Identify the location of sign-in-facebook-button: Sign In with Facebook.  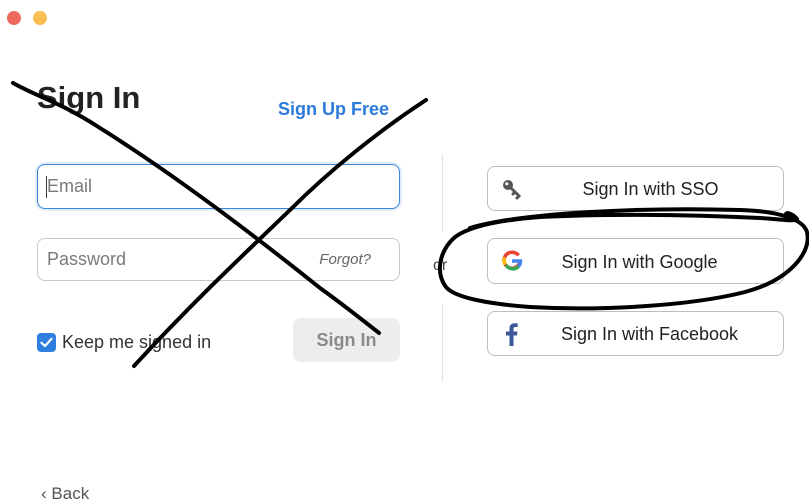
(635, 333).